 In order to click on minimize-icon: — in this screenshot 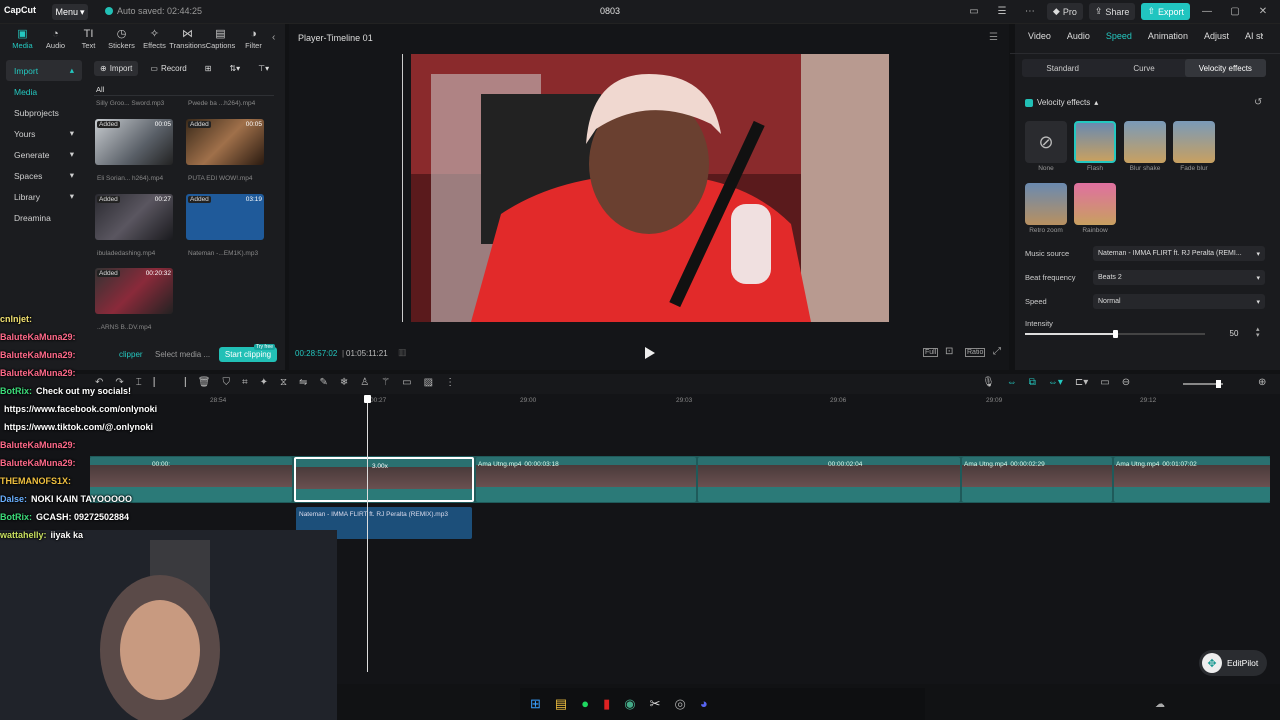, I will do `click(1207, 11)`.